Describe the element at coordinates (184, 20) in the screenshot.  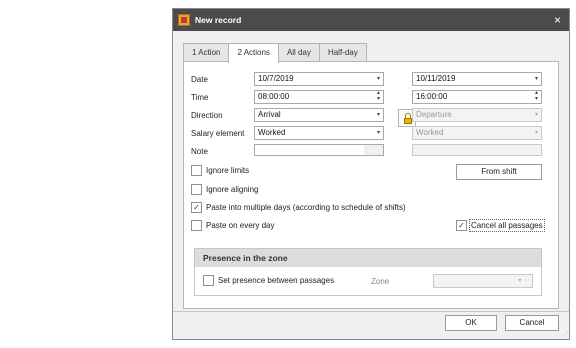
I see `app-record-icon` at that location.